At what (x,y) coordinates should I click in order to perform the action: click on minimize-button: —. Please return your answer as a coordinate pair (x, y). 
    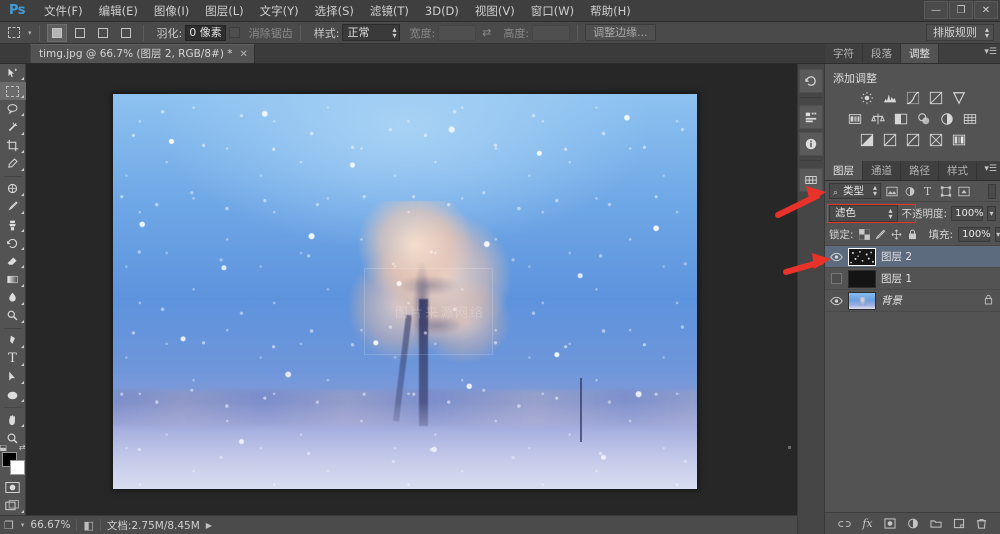
    Looking at the image, I should click on (936, 10).